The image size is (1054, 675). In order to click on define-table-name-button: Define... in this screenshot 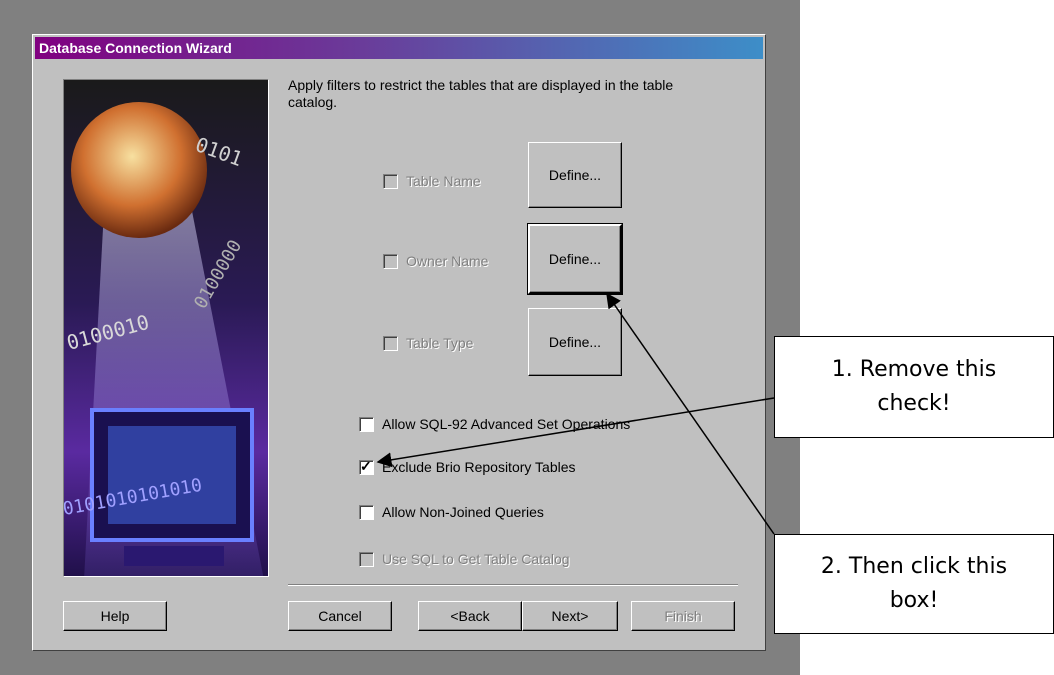, I will do `click(575, 175)`.